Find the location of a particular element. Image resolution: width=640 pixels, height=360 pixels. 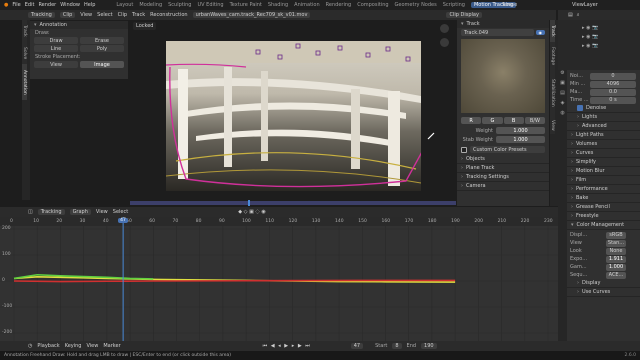

annotation-title: ▾ Annotation is located at coordinates (79, 25).